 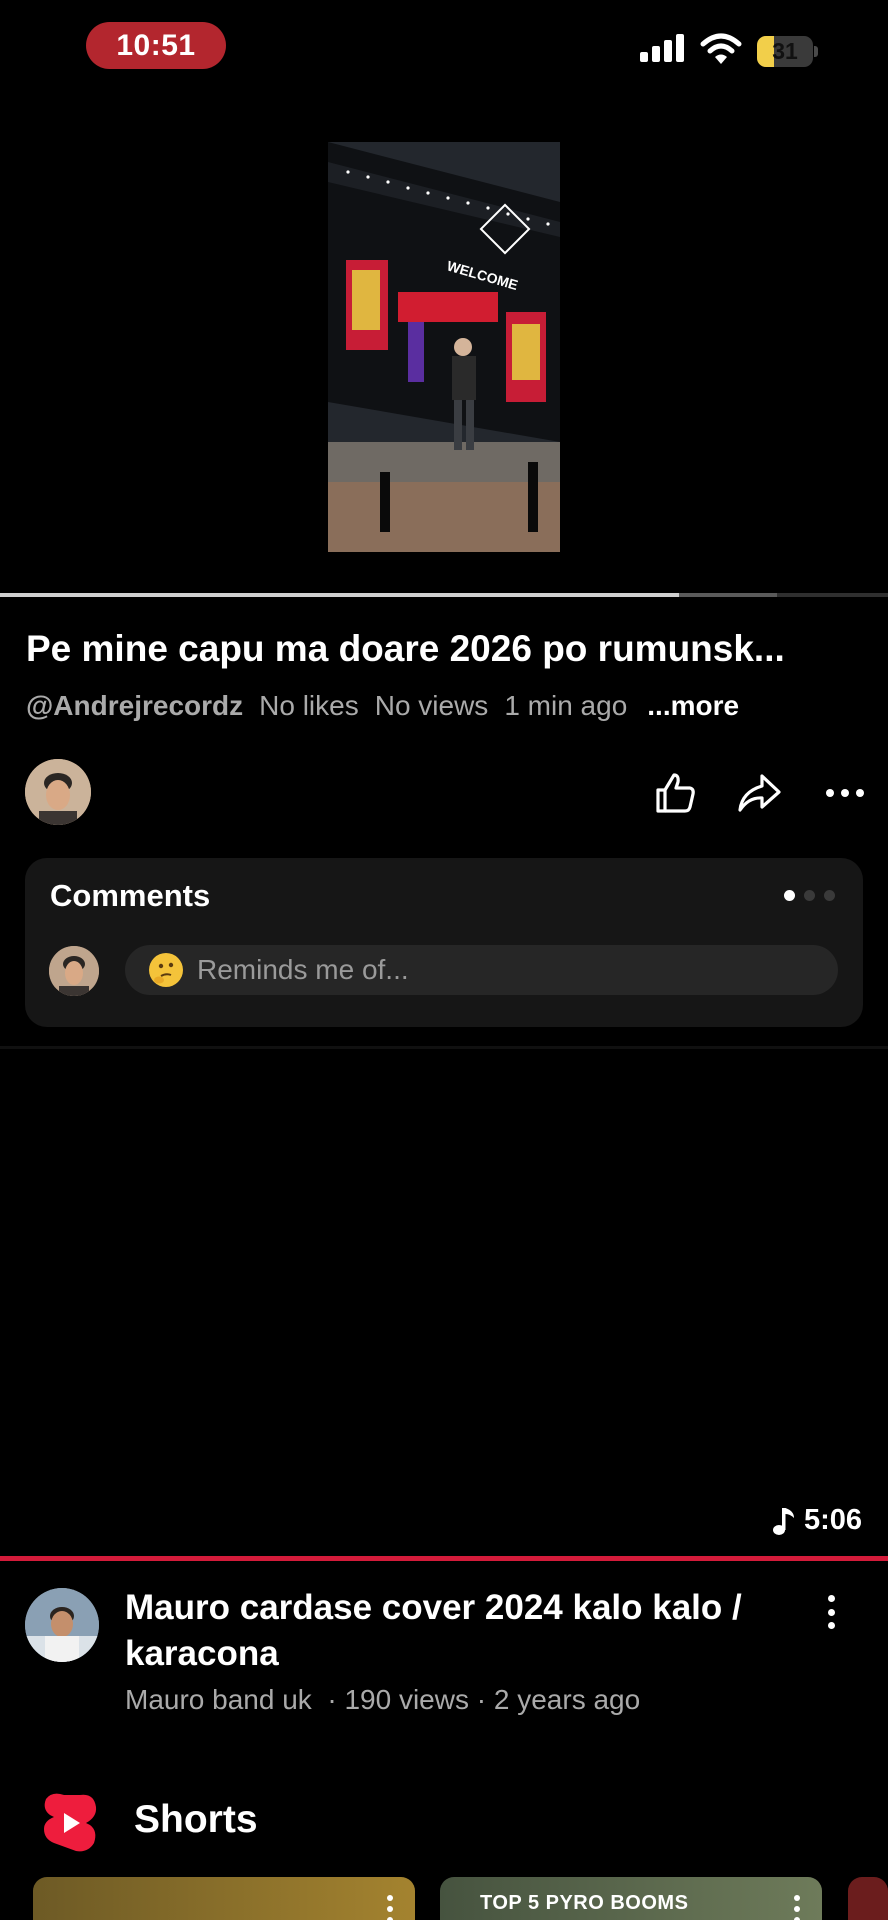 What do you see at coordinates (70, 1822) in the screenshot?
I see `shorts-logo-icon` at bounding box center [70, 1822].